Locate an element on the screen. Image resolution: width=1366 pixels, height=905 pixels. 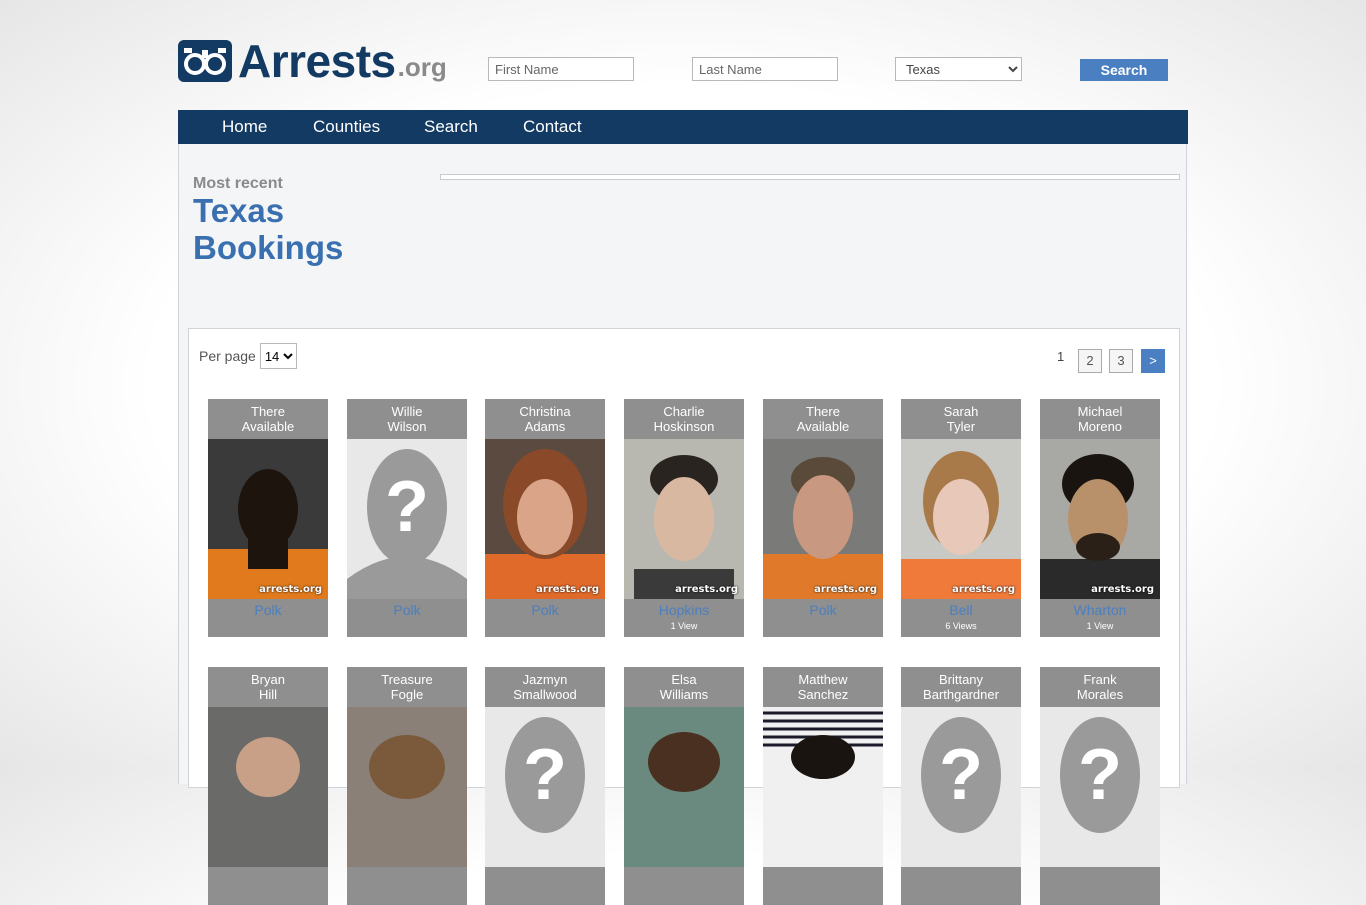
title-line-2: Bookings is located at coordinates (268, 247).